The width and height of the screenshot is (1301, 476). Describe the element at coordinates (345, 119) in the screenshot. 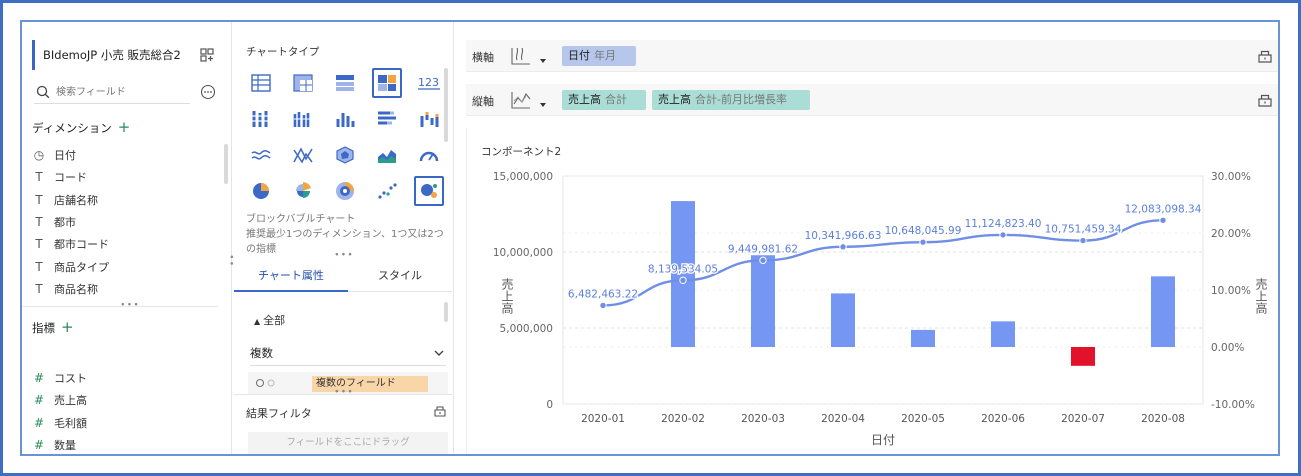

I see `column-chart-icon` at that location.